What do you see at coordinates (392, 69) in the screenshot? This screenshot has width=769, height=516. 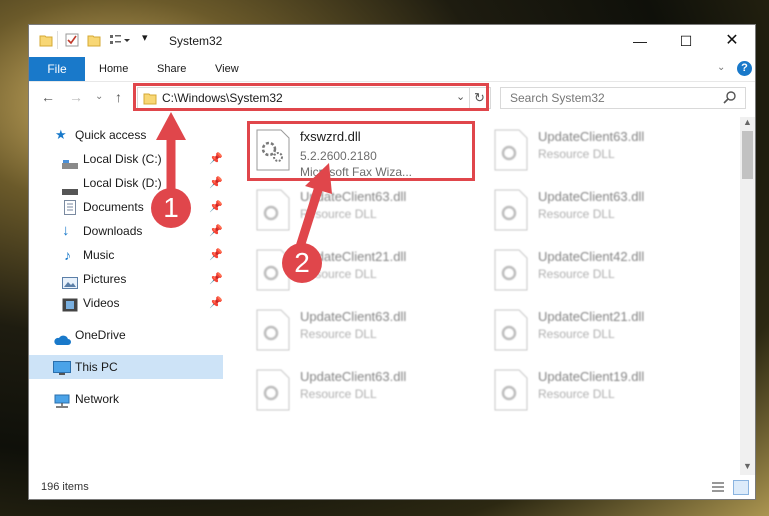 I see `ribbon: File Home Share View ⌄ ?` at bounding box center [392, 69].